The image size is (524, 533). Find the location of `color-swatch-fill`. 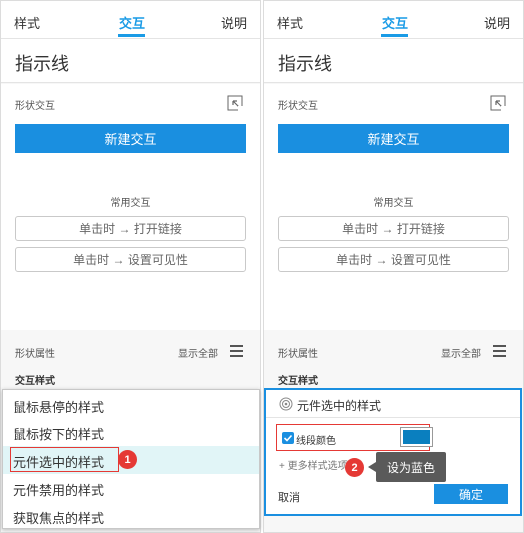

color-swatch-fill is located at coordinates (416, 437).